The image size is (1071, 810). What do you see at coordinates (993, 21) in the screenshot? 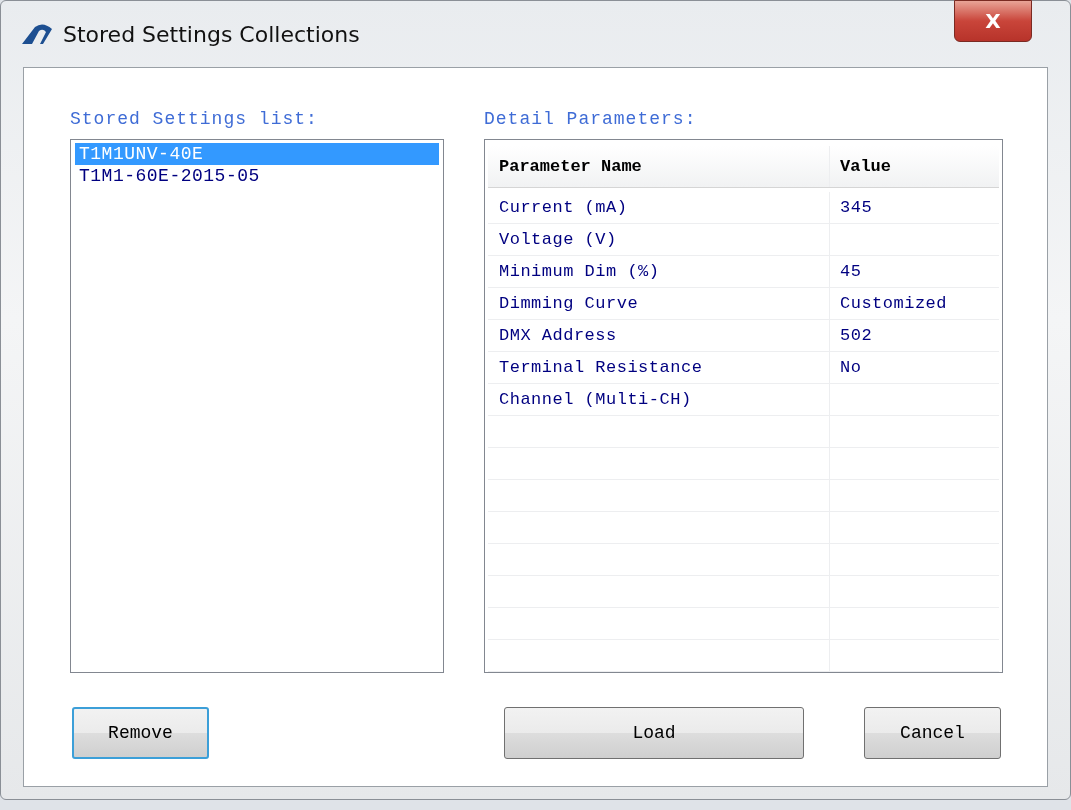
I see `close-button: X` at bounding box center [993, 21].